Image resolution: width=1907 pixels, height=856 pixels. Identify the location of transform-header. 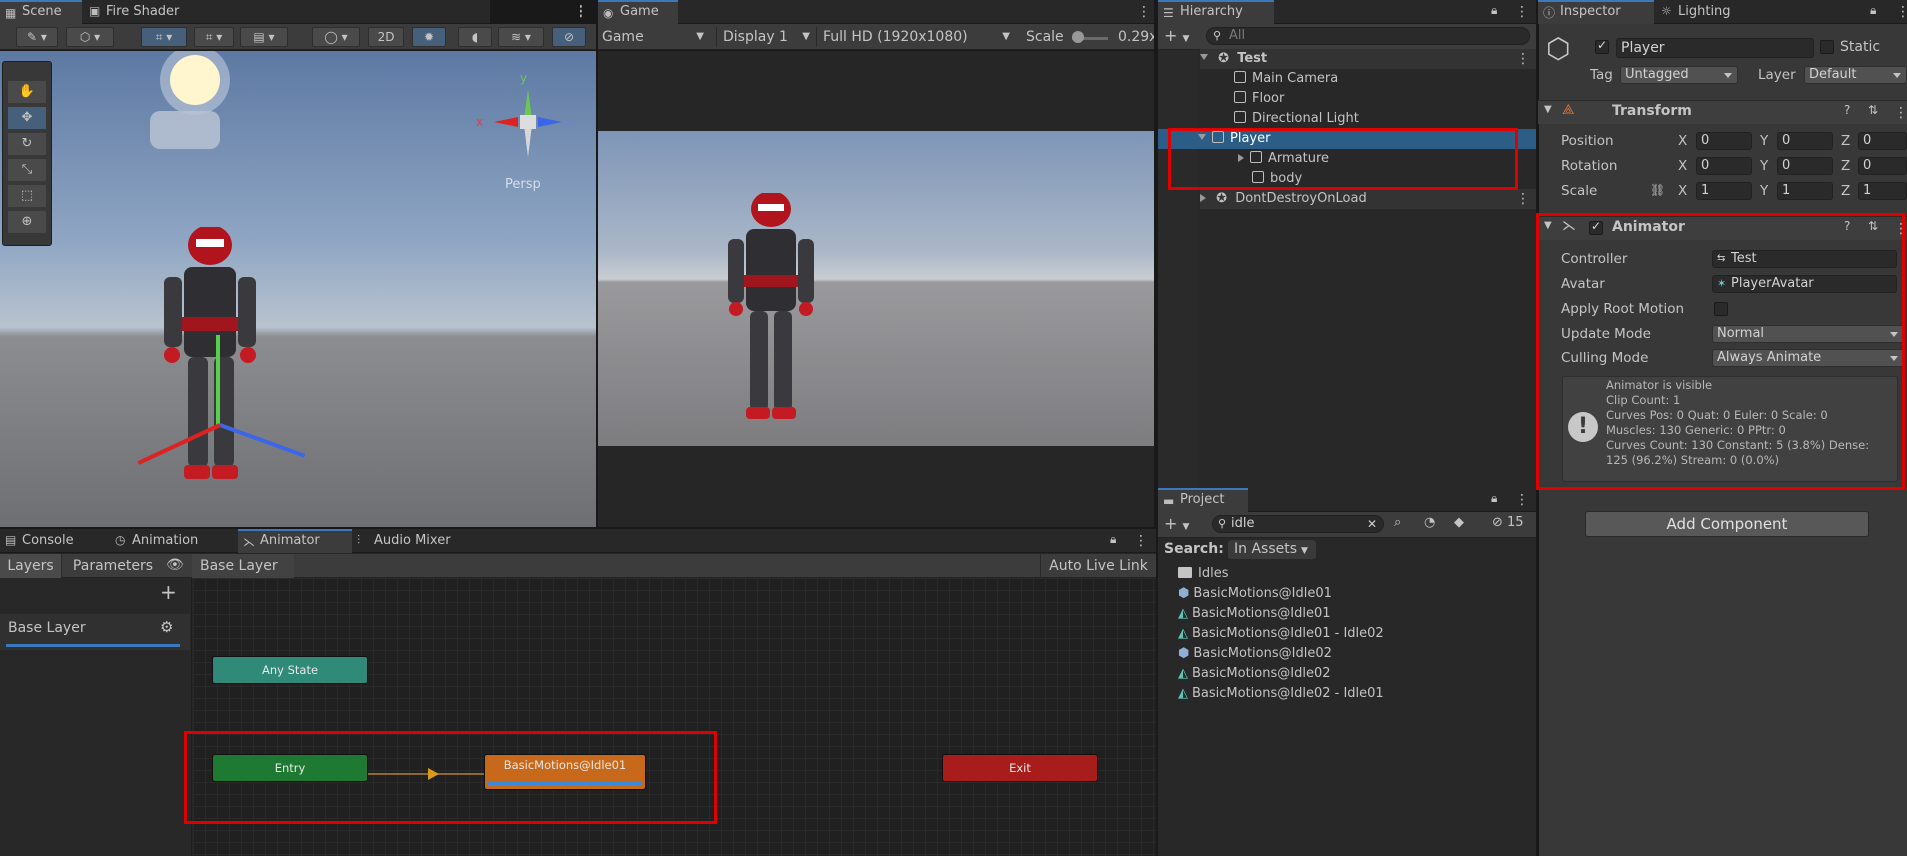
(1722, 112).